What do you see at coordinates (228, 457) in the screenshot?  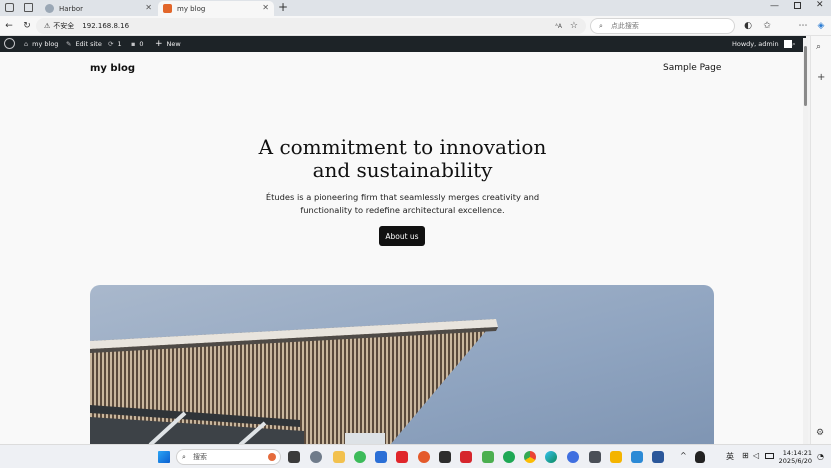 I see `taskbar-search-input: ⌕ 搜索` at bounding box center [228, 457].